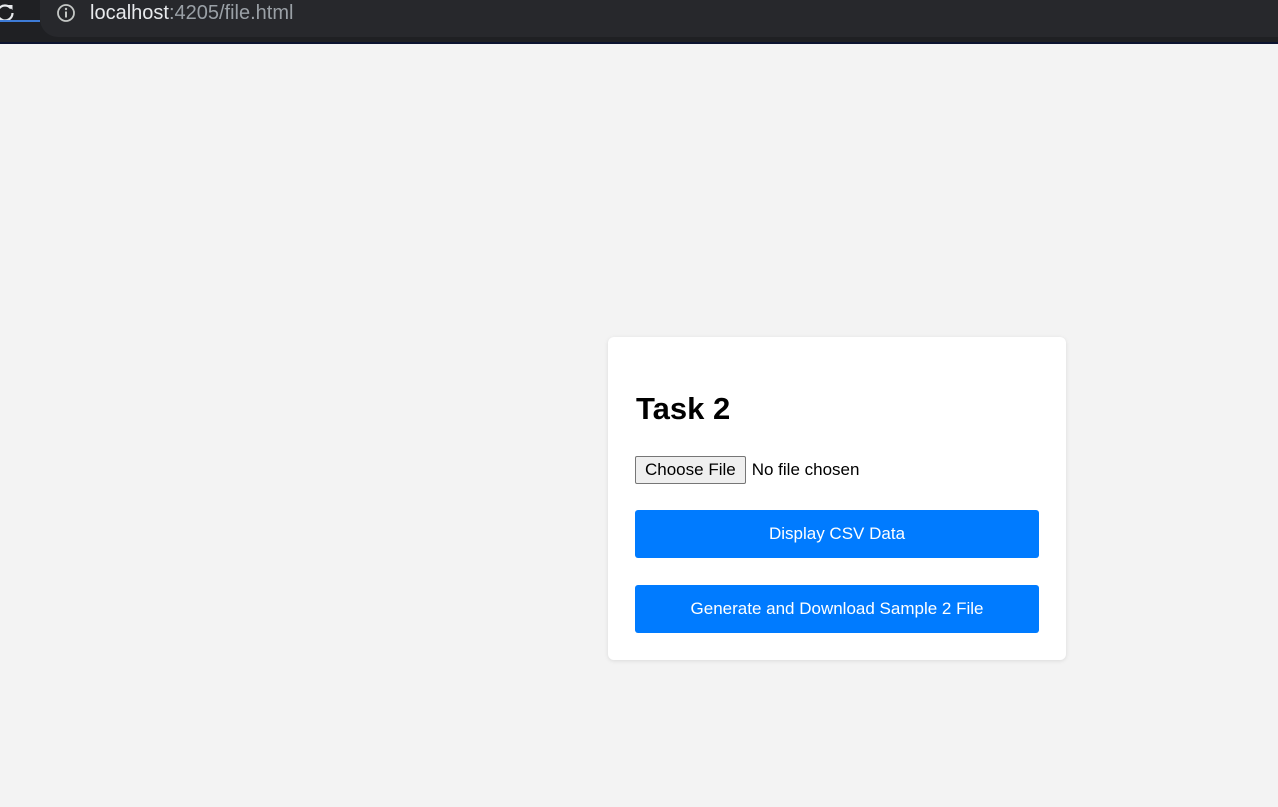  I want to click on browser-toolbar: localhost:4205/file.html, so click(639, 22).